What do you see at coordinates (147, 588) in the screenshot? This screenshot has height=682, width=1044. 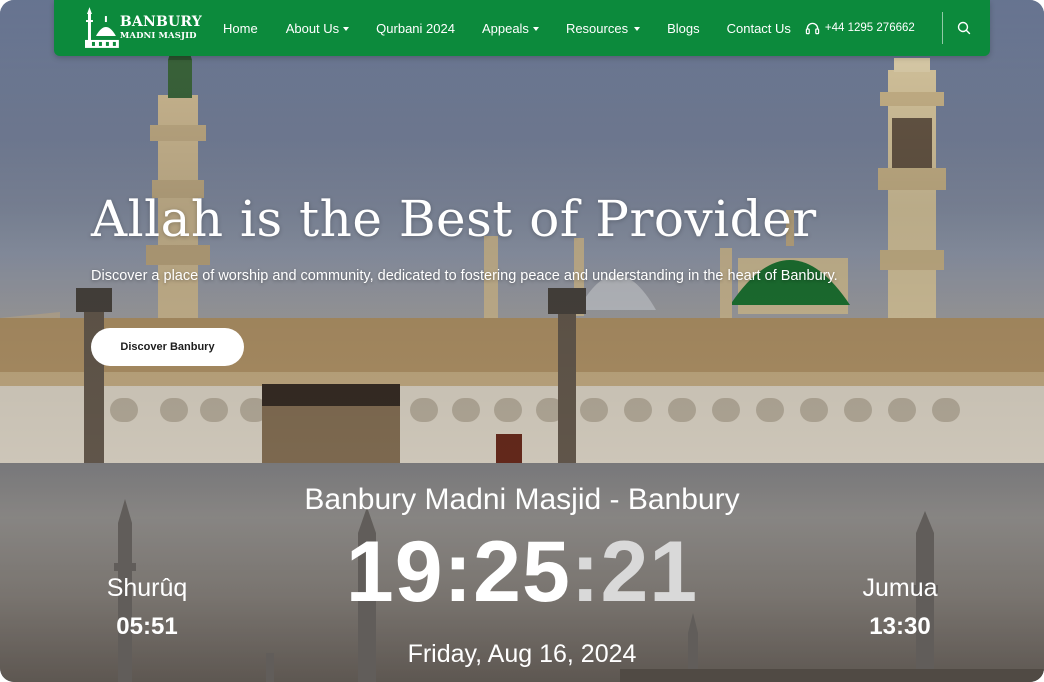 I see `prayer-name: Shurûq` at bounding box center [147, 588].